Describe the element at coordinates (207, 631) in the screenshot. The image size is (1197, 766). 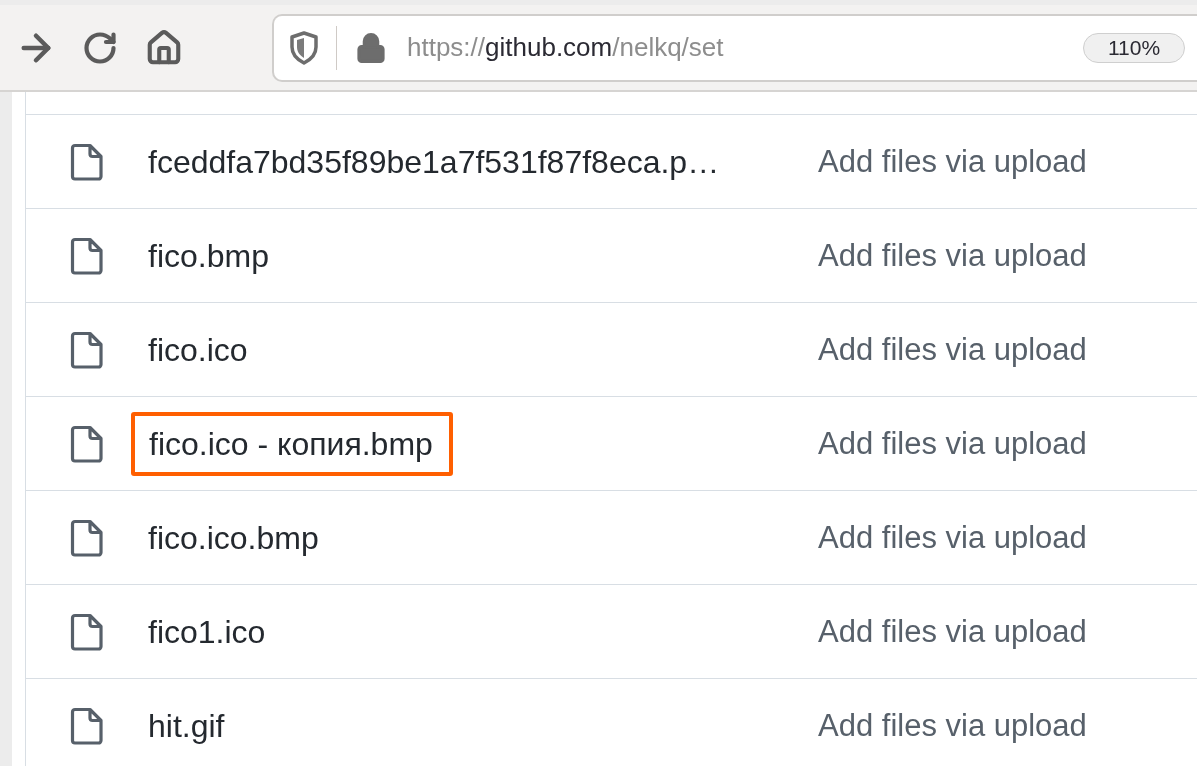
I see `file-name-link: fico1.ico` at that location.